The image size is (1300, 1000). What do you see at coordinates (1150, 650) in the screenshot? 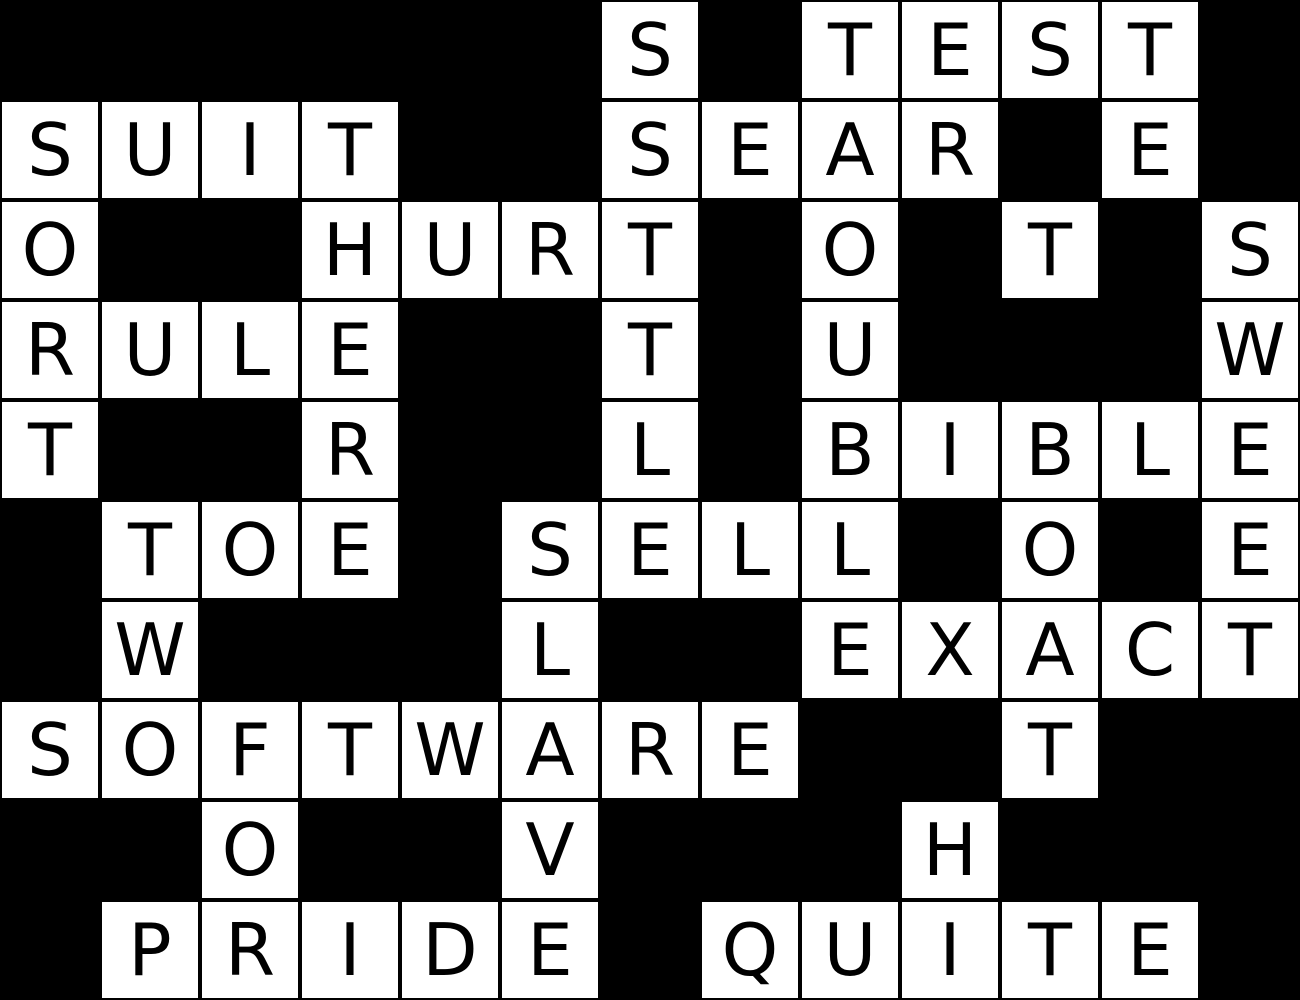
I see `letter-cell: C` at bounding box center [1150, 650].